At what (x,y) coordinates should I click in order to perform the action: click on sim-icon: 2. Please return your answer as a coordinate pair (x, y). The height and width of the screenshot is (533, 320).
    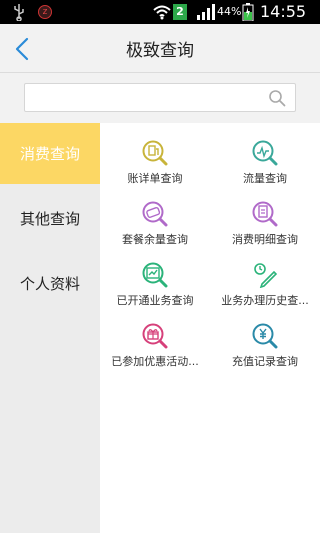
    Looking at the image, I should click on (180, 12).